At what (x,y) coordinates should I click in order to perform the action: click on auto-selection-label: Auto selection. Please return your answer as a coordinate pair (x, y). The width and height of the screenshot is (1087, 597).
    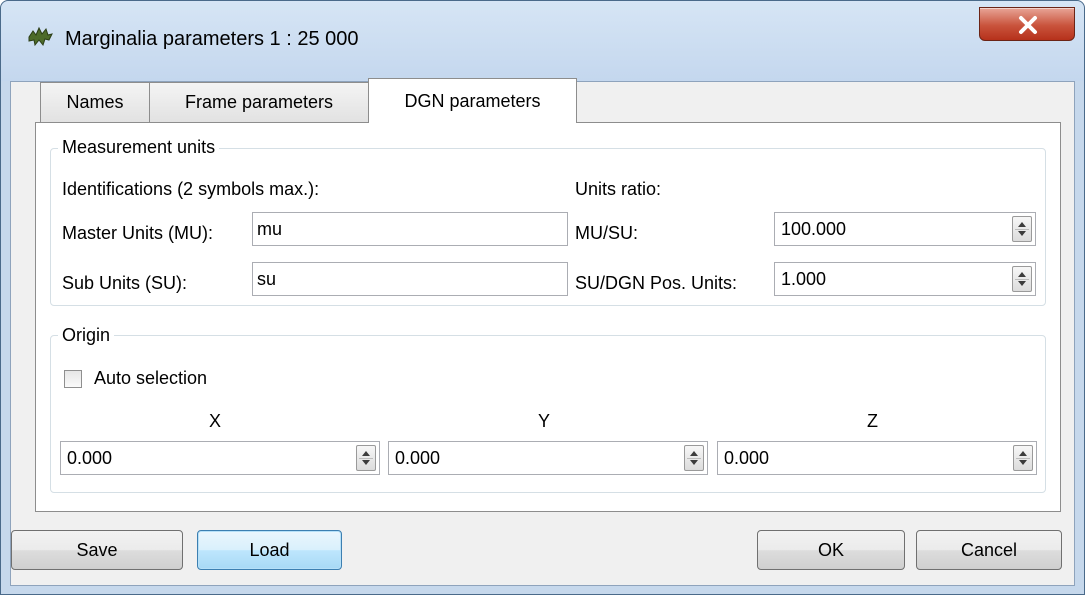
    Looking at the image, I should click on (150, 378).